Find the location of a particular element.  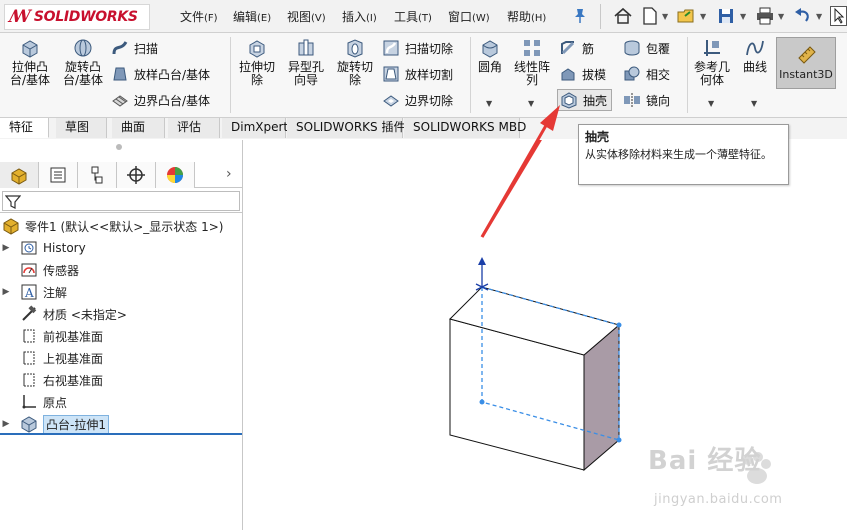

home-icon is located at coordinates (623, 16).